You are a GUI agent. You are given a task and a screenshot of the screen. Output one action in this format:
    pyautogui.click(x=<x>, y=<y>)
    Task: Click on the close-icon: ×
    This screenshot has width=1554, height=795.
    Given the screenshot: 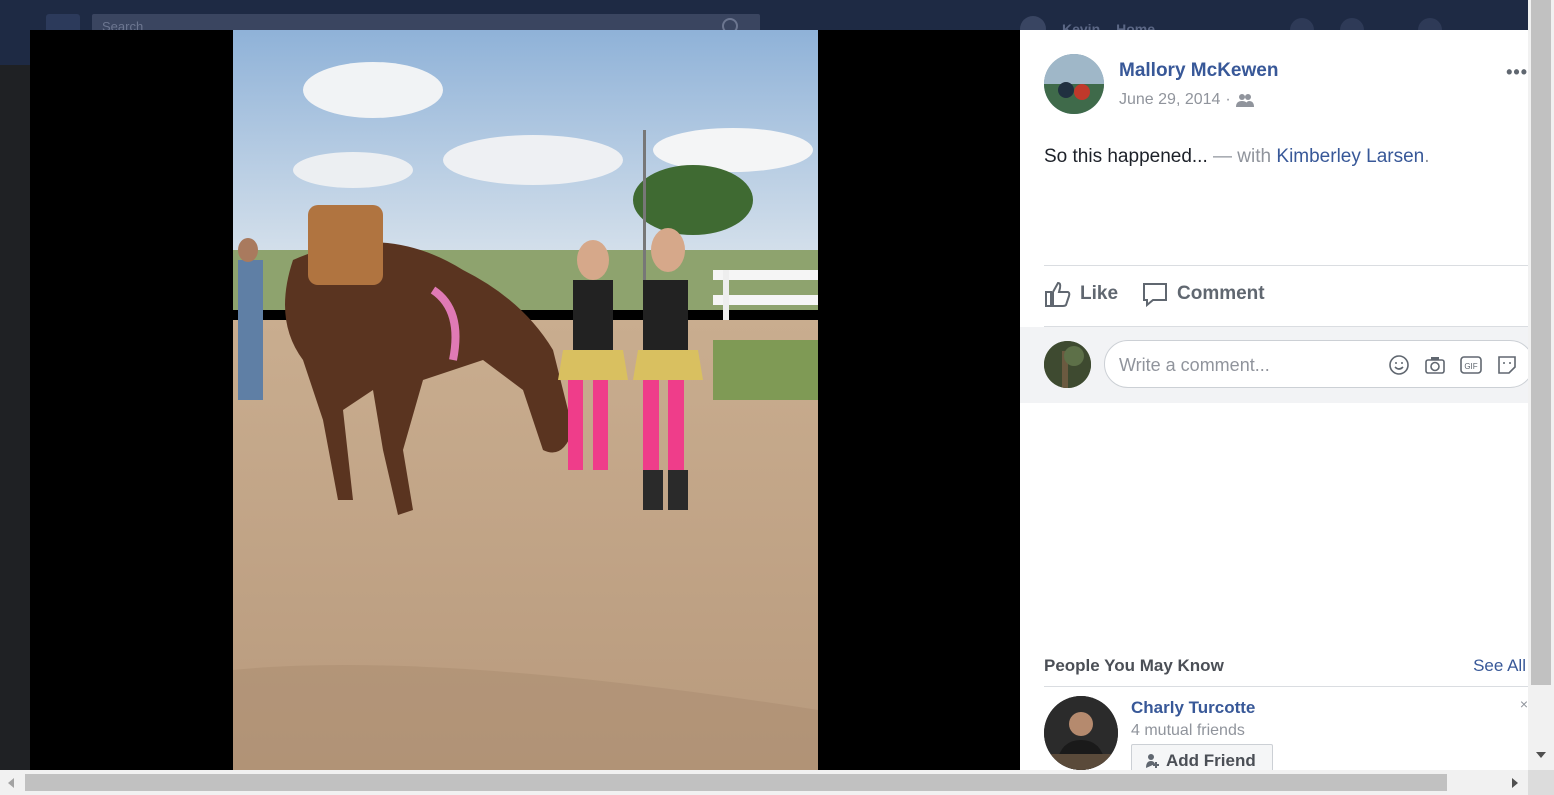 What is the action you would take?
    pyautogui.click(x=1524, y=704)
    